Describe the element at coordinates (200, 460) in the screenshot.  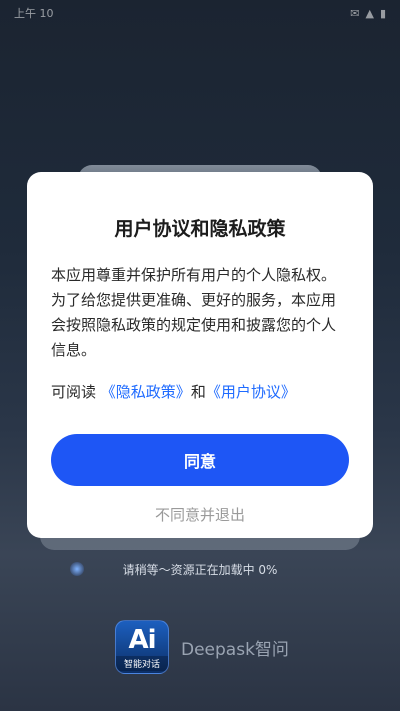
I see `agree-button: 同意` at that location.